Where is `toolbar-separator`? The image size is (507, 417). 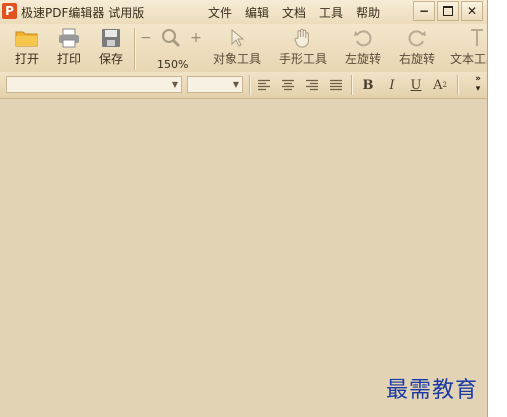
toolbar-separator is located at coordinates (134, 49).